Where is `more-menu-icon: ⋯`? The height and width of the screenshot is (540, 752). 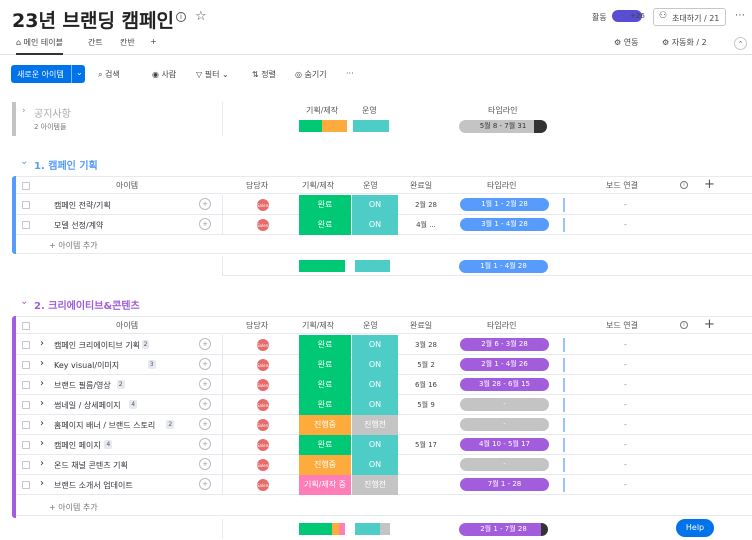 more-menu-icon: ⋯ is located at coordinates (740, 15).